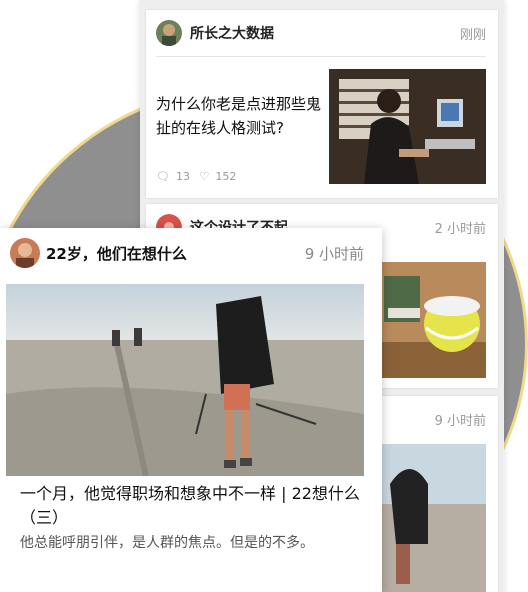  What do you see at coordinates (182, 176) in the screenshot?
I see `comment-count: 13` at bounding box center [182, 176].